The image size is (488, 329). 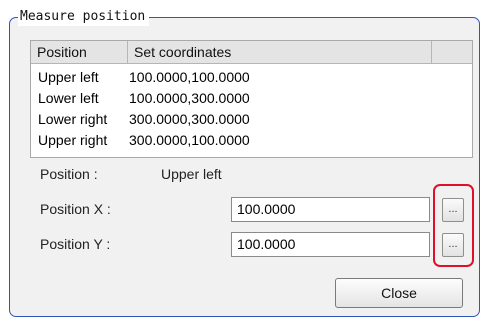 I want to click on row-position: Upper left, so click(x=68, y=77).